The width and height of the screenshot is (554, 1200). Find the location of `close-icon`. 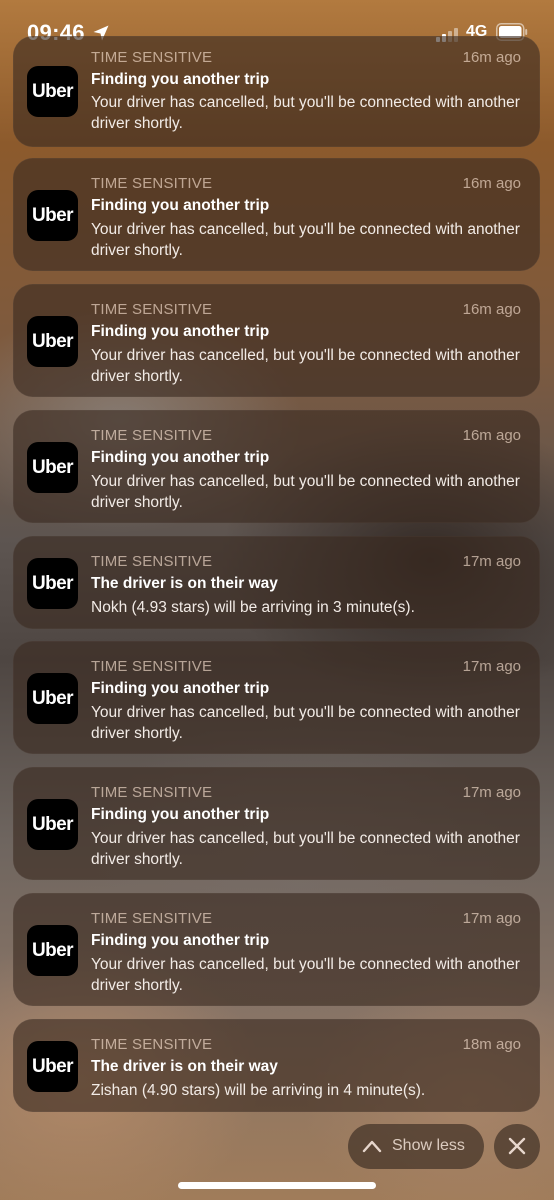

close-icon is located at coordinates (517, 1146).